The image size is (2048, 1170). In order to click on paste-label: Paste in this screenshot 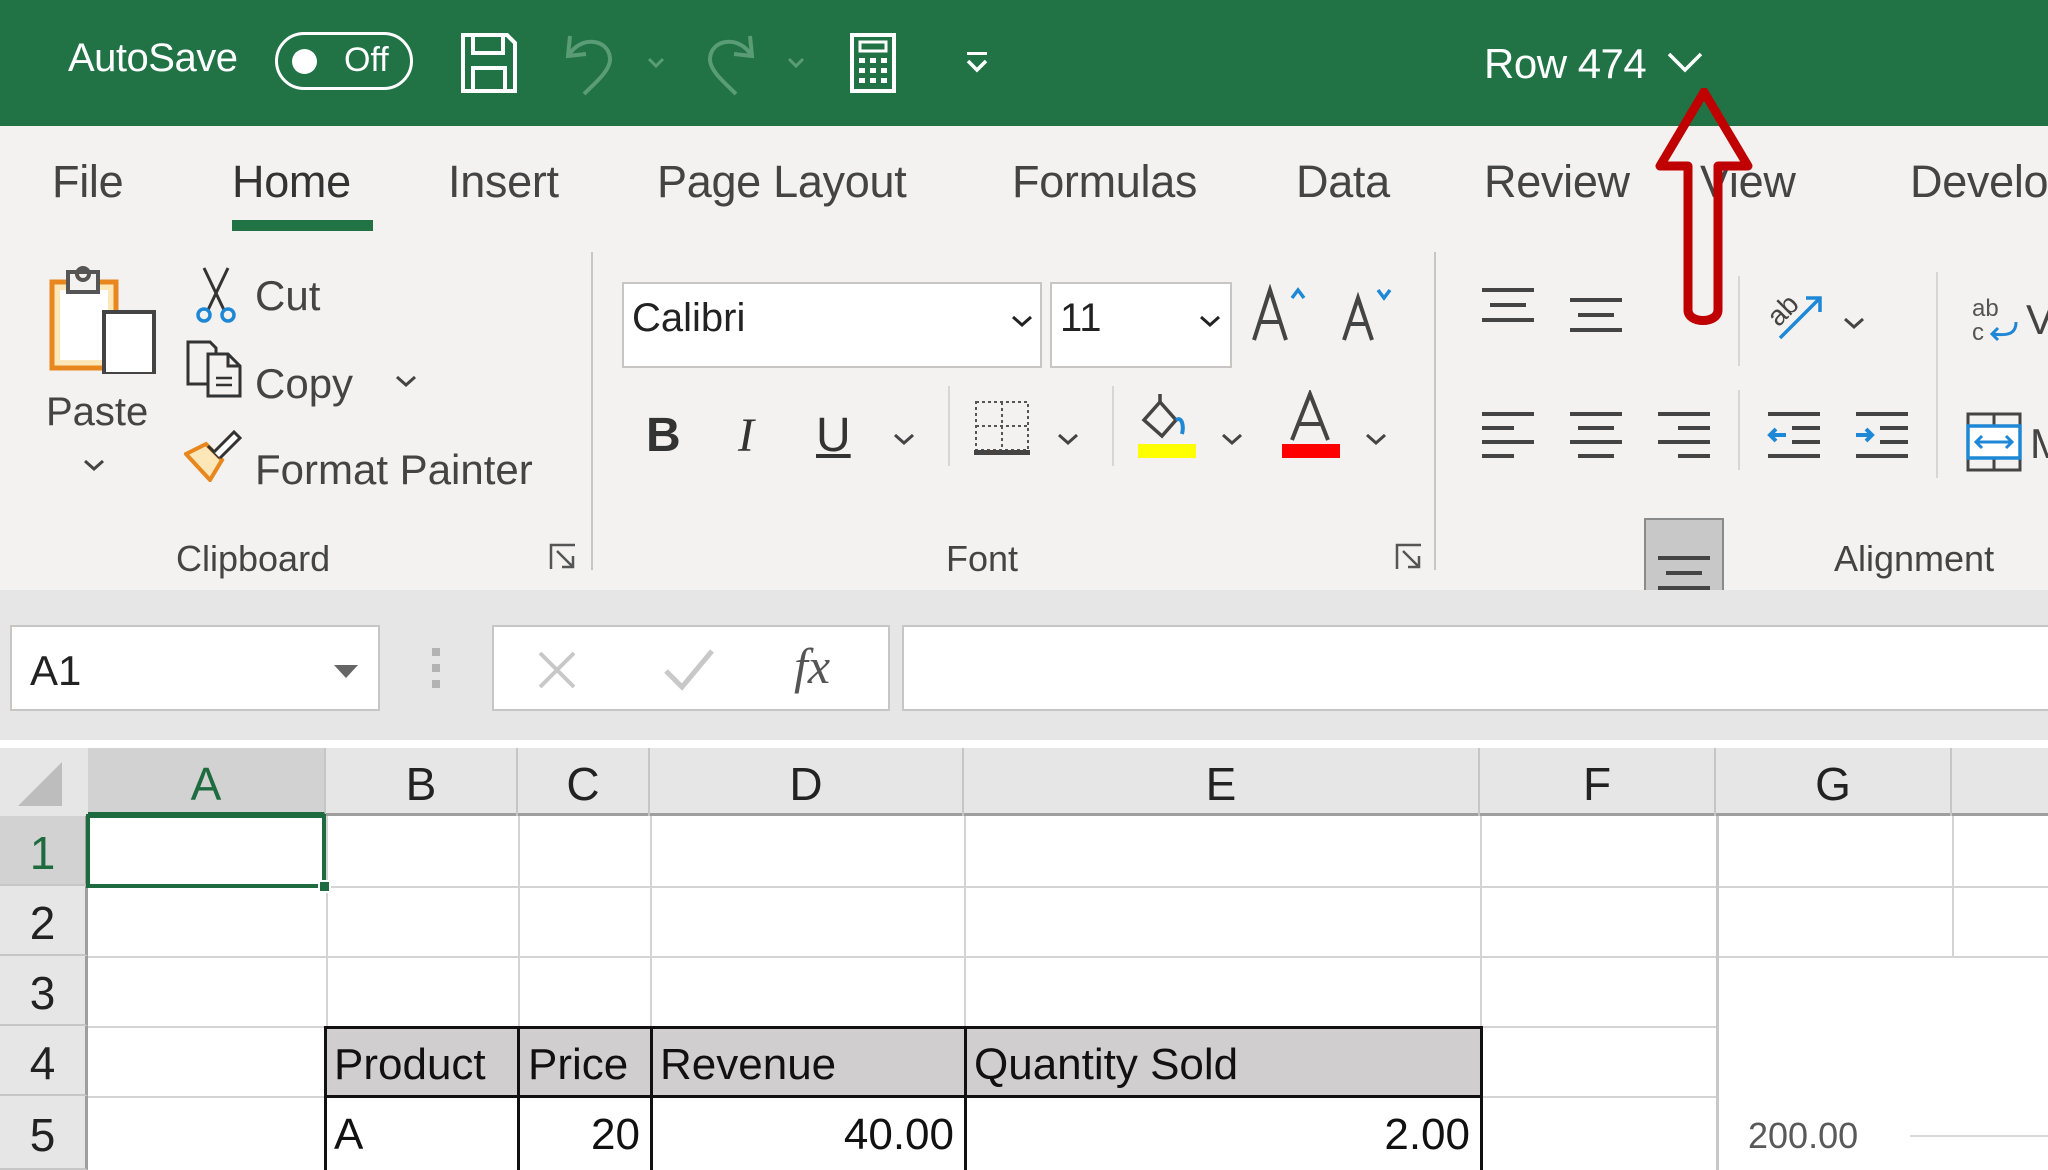, I will do `click(97, 412)`.